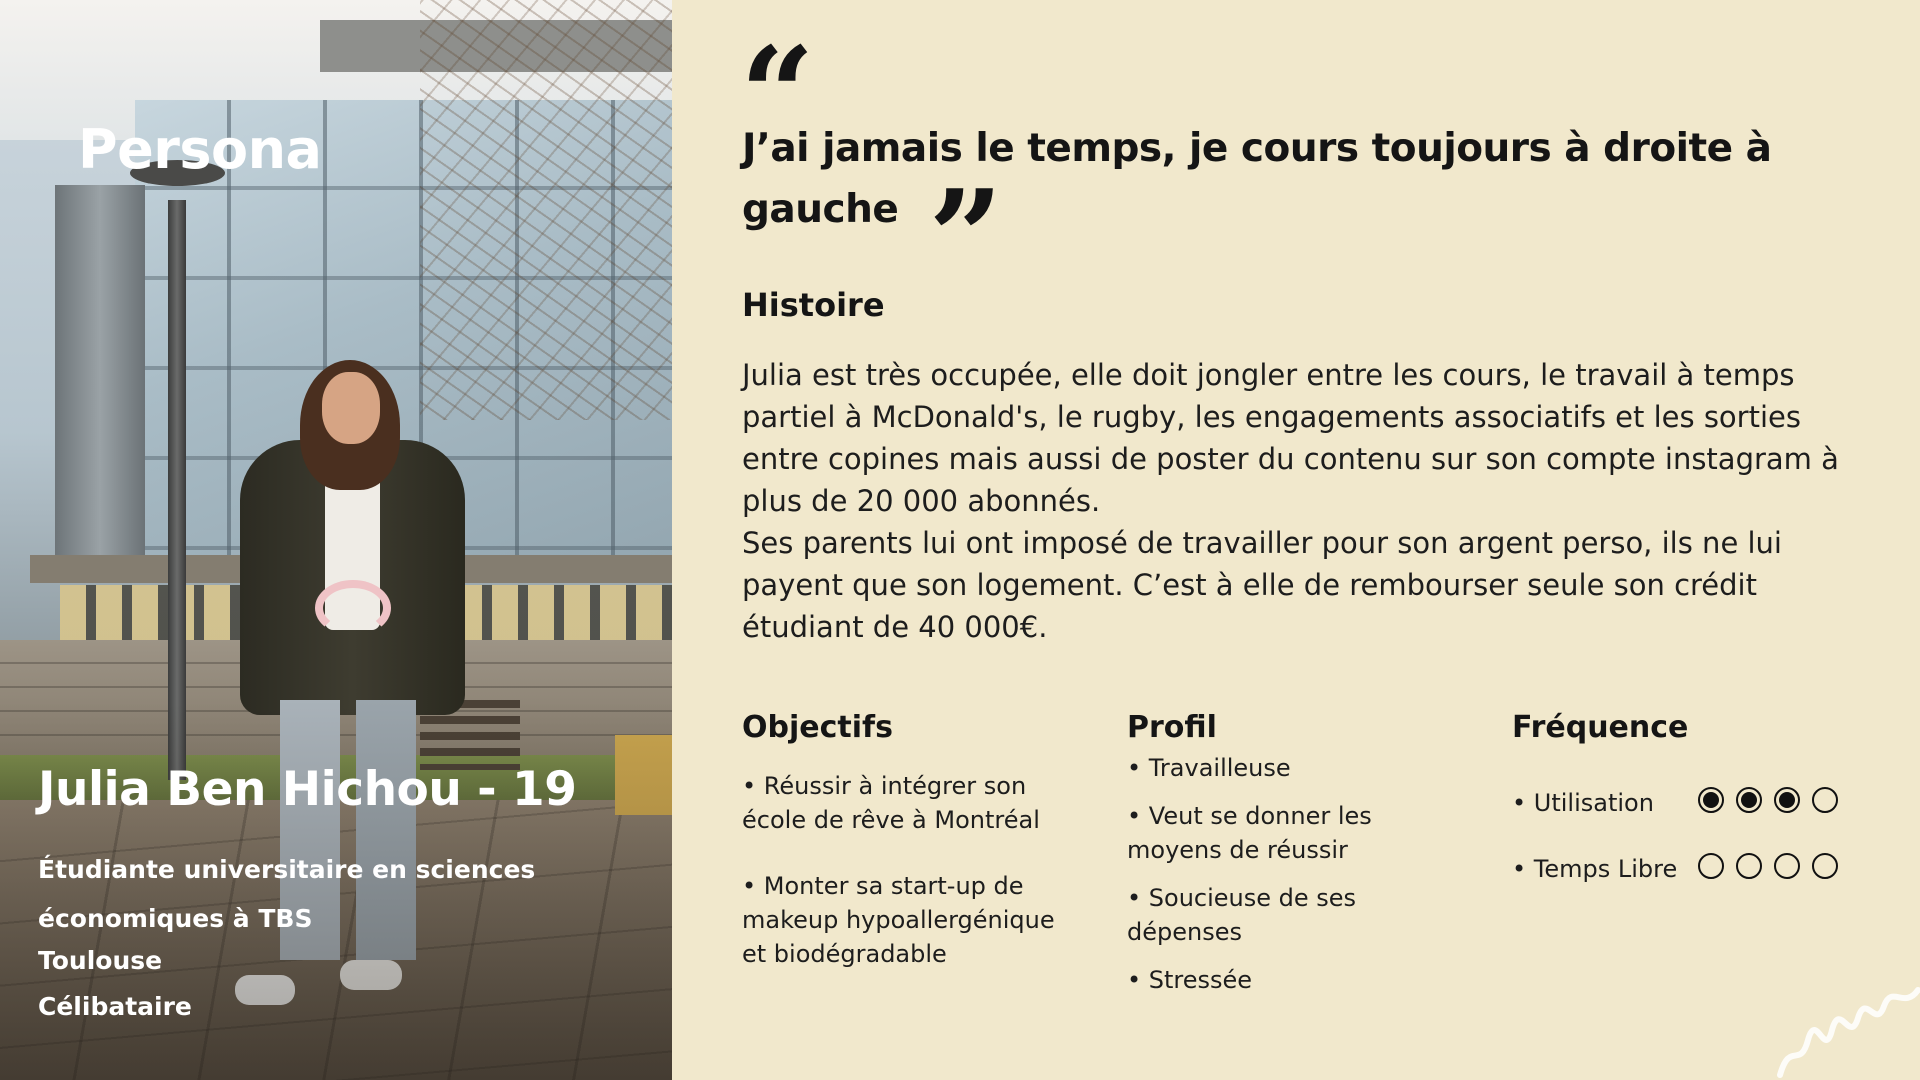 Image resolution: width=1920 pixels, height=1080 pixels. Describe the element at coordinates (965, 207) in the screenshot. I see `quote-close-icon: ”` at that location.